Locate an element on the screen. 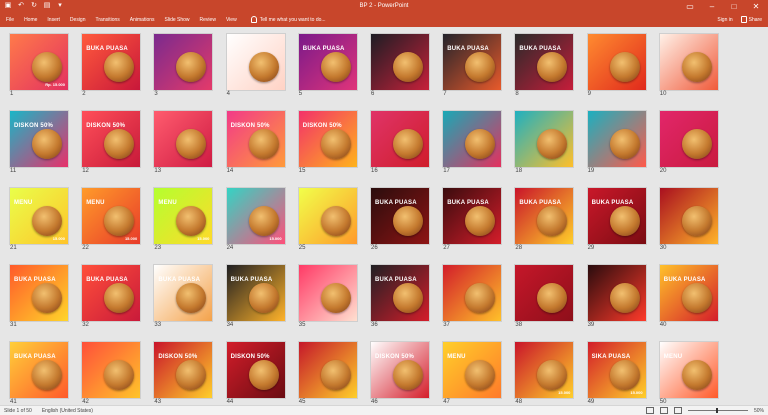 Image resolution: width=768 pixels, height=415 pixels. slide-cell: 16 is located at coordinates (406, 143).